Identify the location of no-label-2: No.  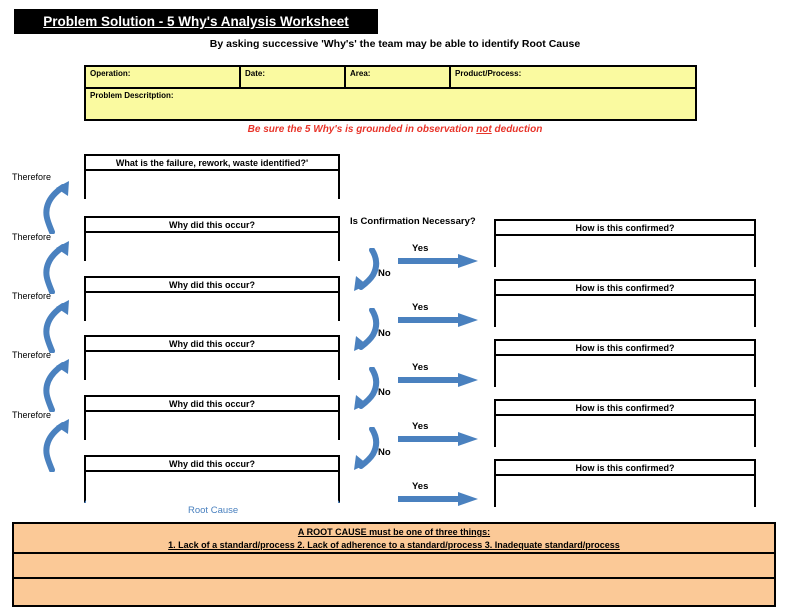
(384, 333).